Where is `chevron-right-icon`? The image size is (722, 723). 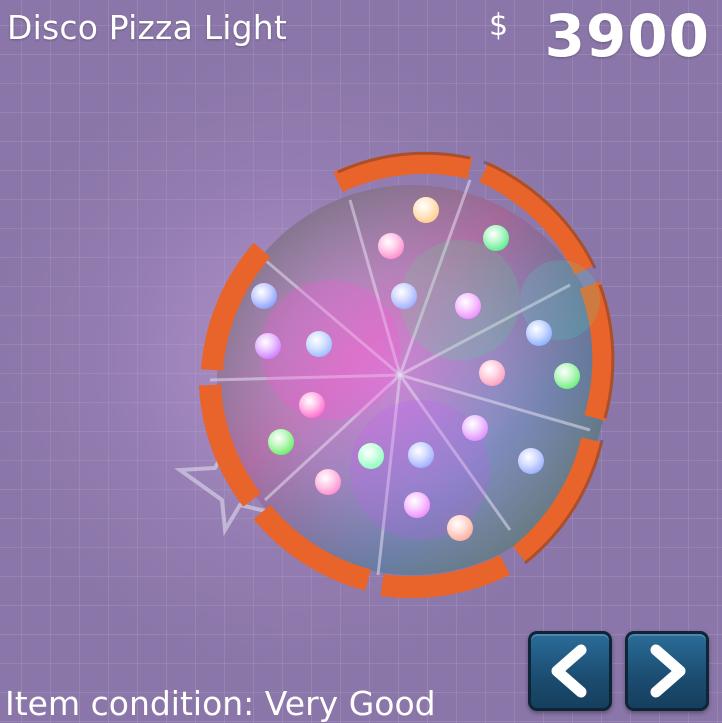 chevron-right-icon is located at coordinates (668, 671).